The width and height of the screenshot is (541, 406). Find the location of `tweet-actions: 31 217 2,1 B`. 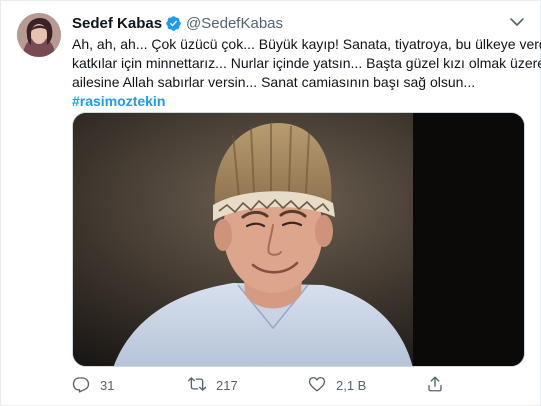

tweet-actions: 31 217 2,1 B is located at coordinates (302, 386).